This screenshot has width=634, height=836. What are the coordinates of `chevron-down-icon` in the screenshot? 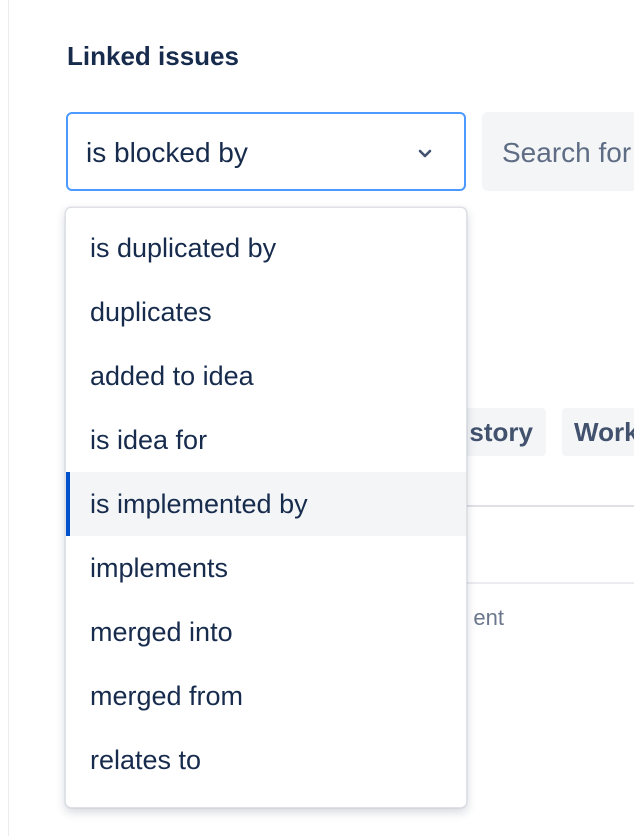 It's located at (425, 153).